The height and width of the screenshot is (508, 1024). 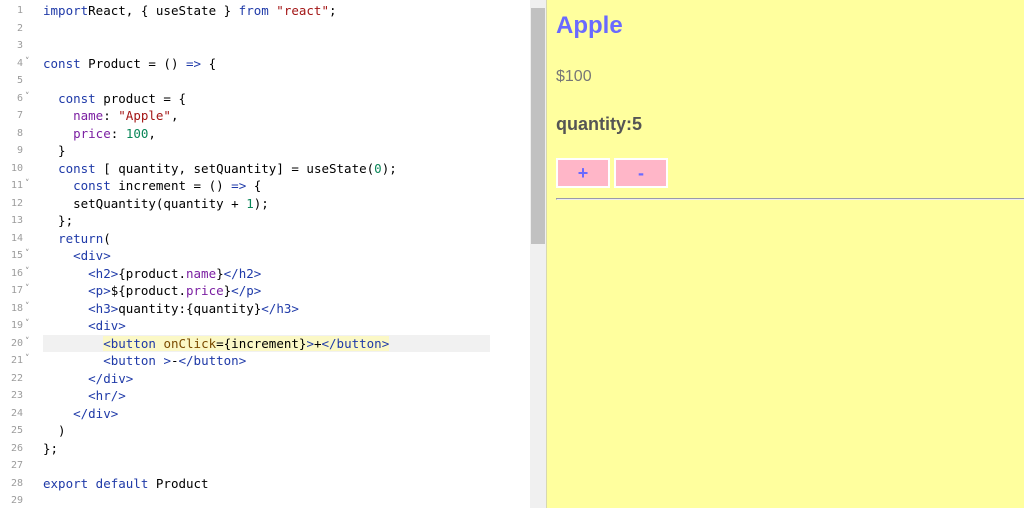 What do you see at coordinates (265, 414) in the screenshot?
I see `code-line: 24 </div>` at bounding box center [265, 414].